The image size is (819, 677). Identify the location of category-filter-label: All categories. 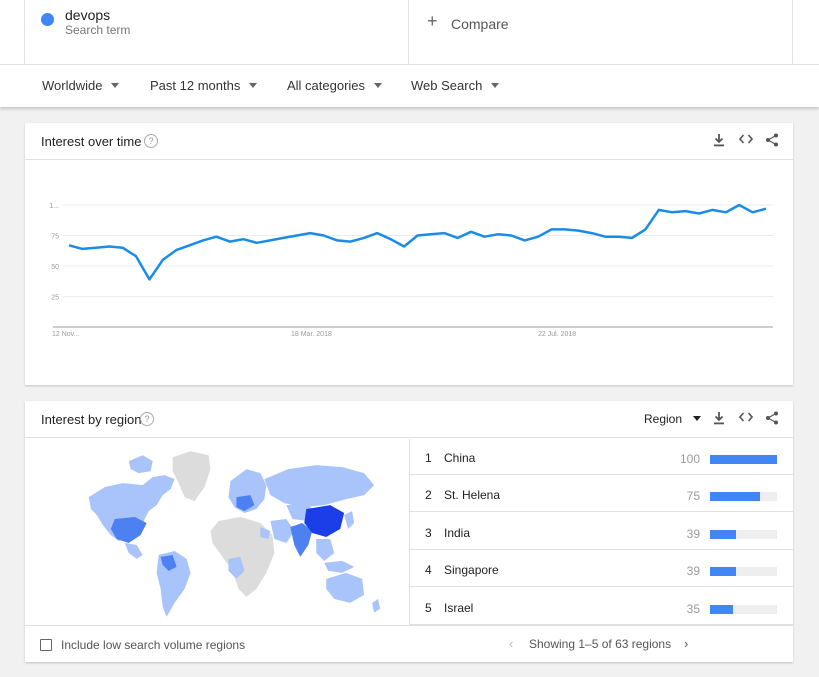
(326, 85).